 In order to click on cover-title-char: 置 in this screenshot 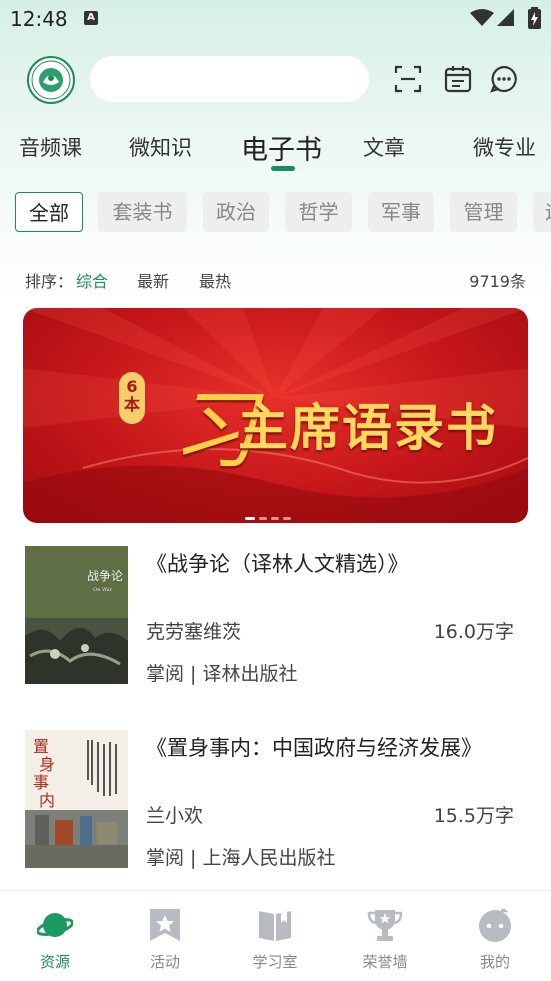, I will do `click(41, 746)`.